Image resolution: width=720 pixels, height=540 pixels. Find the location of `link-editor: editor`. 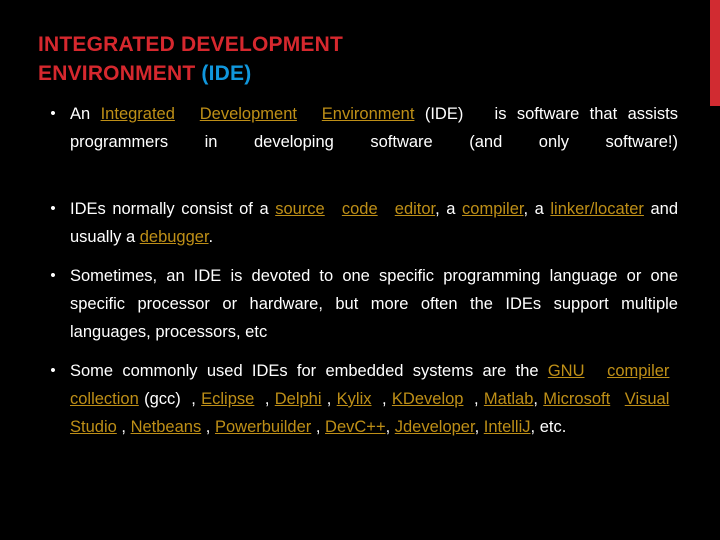

link-editor: editor is located at coordinates (415, 209).